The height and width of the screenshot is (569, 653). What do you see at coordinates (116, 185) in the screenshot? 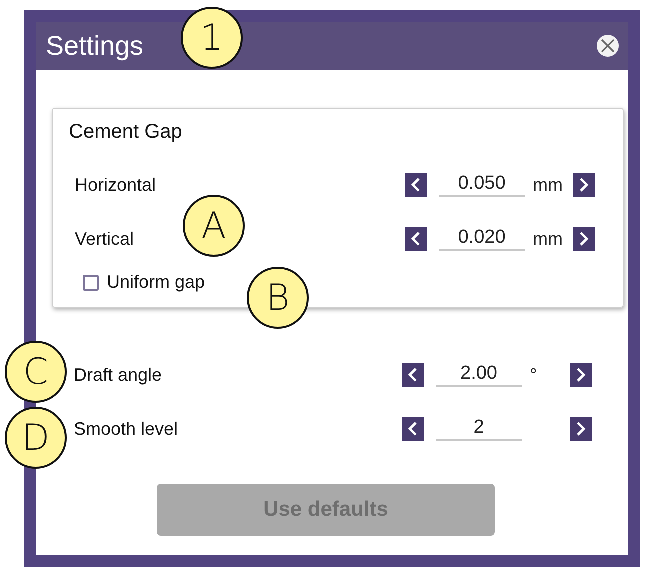
I see `setting-label: Horizontal` at bounding box center [116, 185].